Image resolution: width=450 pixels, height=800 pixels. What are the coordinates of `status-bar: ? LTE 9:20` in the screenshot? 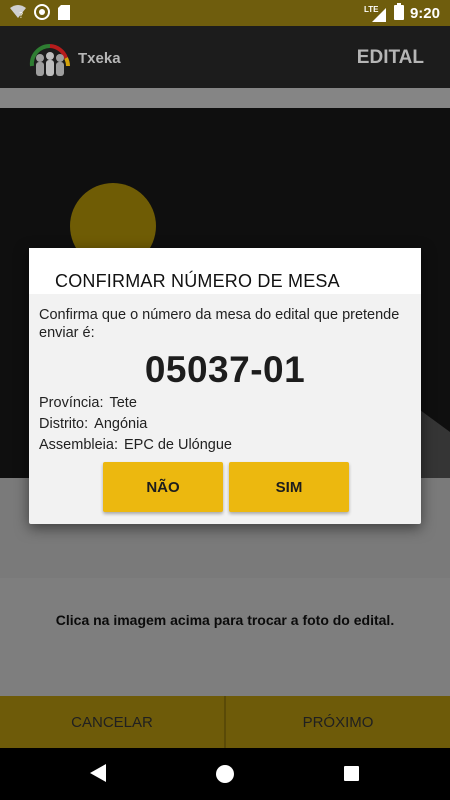 It's located at (225, 13).